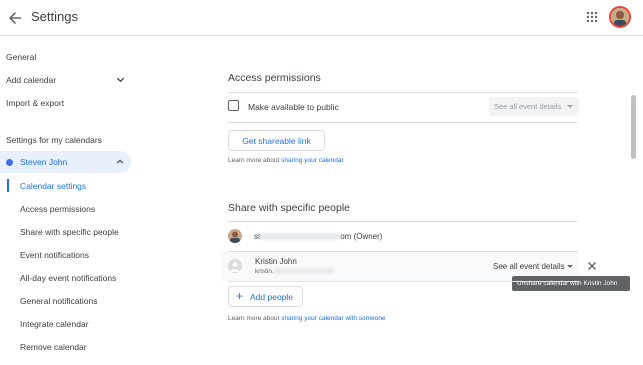  Describe the element at coordinates (592, 266) in the screenshot. I see `close-icon` at that location.